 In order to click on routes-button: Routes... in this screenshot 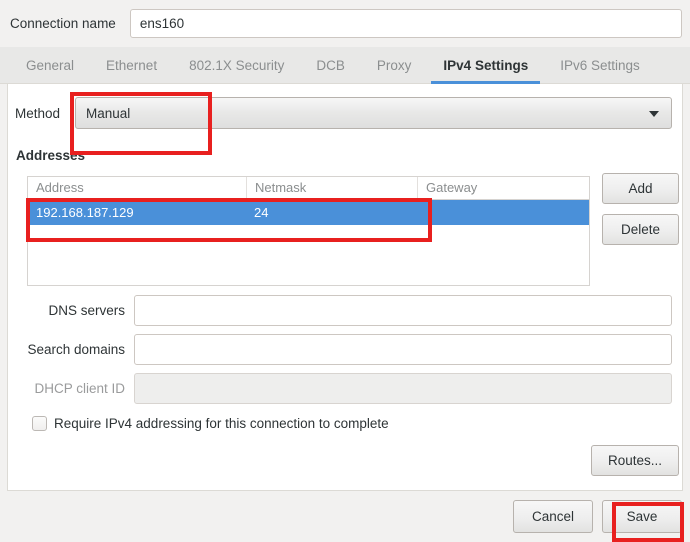, I will do `click(635, 460)`.